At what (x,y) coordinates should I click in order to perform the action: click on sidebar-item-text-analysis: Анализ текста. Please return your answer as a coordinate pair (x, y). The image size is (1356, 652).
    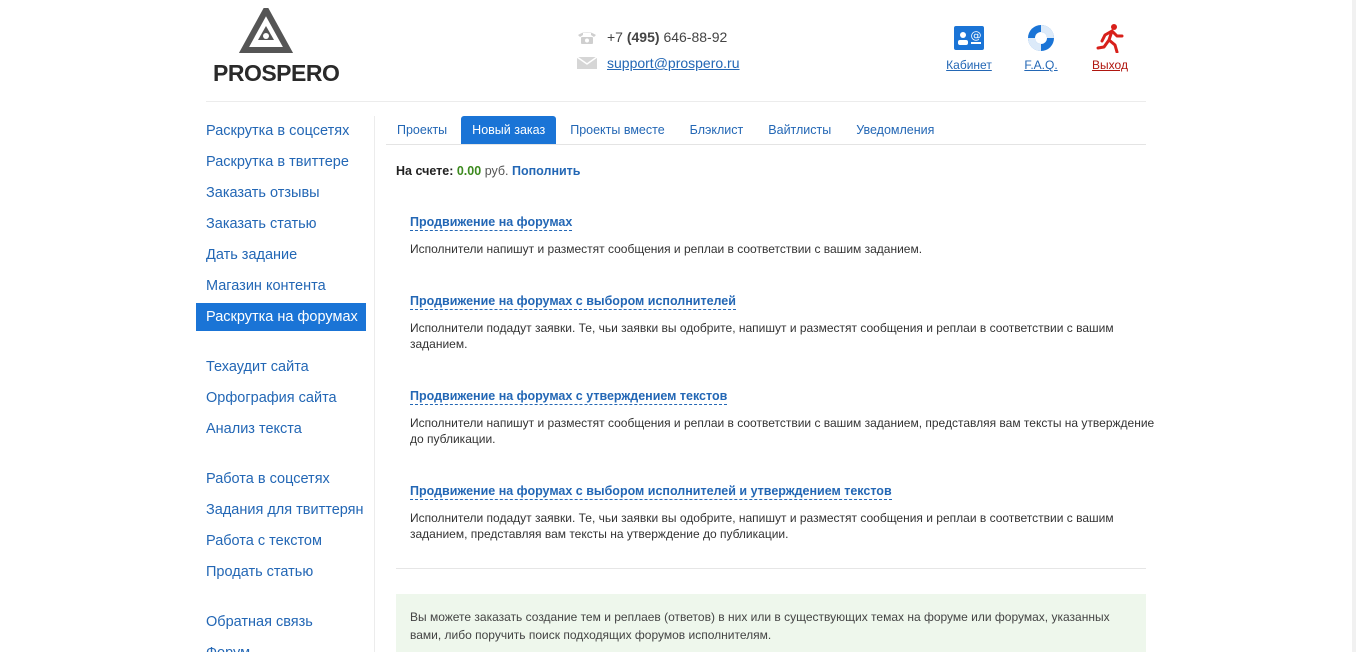
    Looking at the image, I should click on (290, 429).